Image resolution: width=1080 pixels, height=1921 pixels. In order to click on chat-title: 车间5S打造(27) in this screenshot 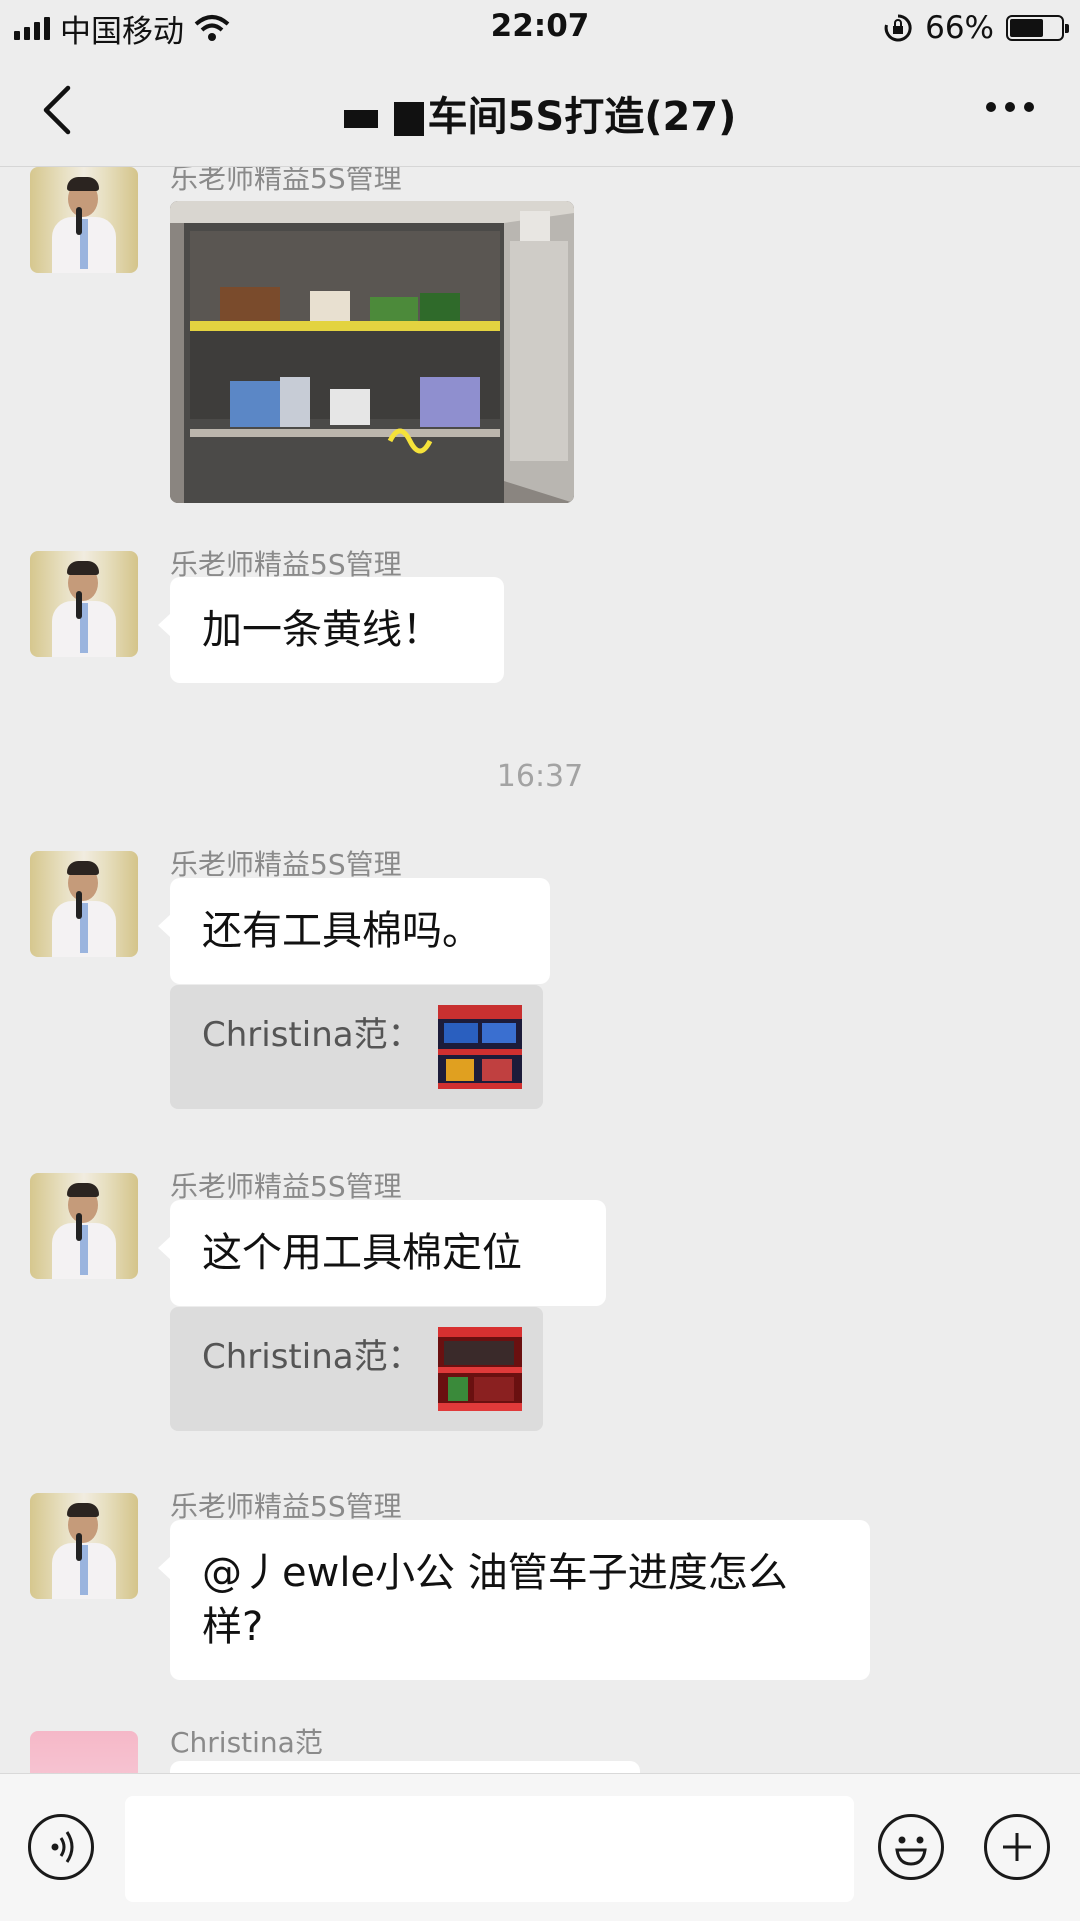, I will do `click(540, 113)`.